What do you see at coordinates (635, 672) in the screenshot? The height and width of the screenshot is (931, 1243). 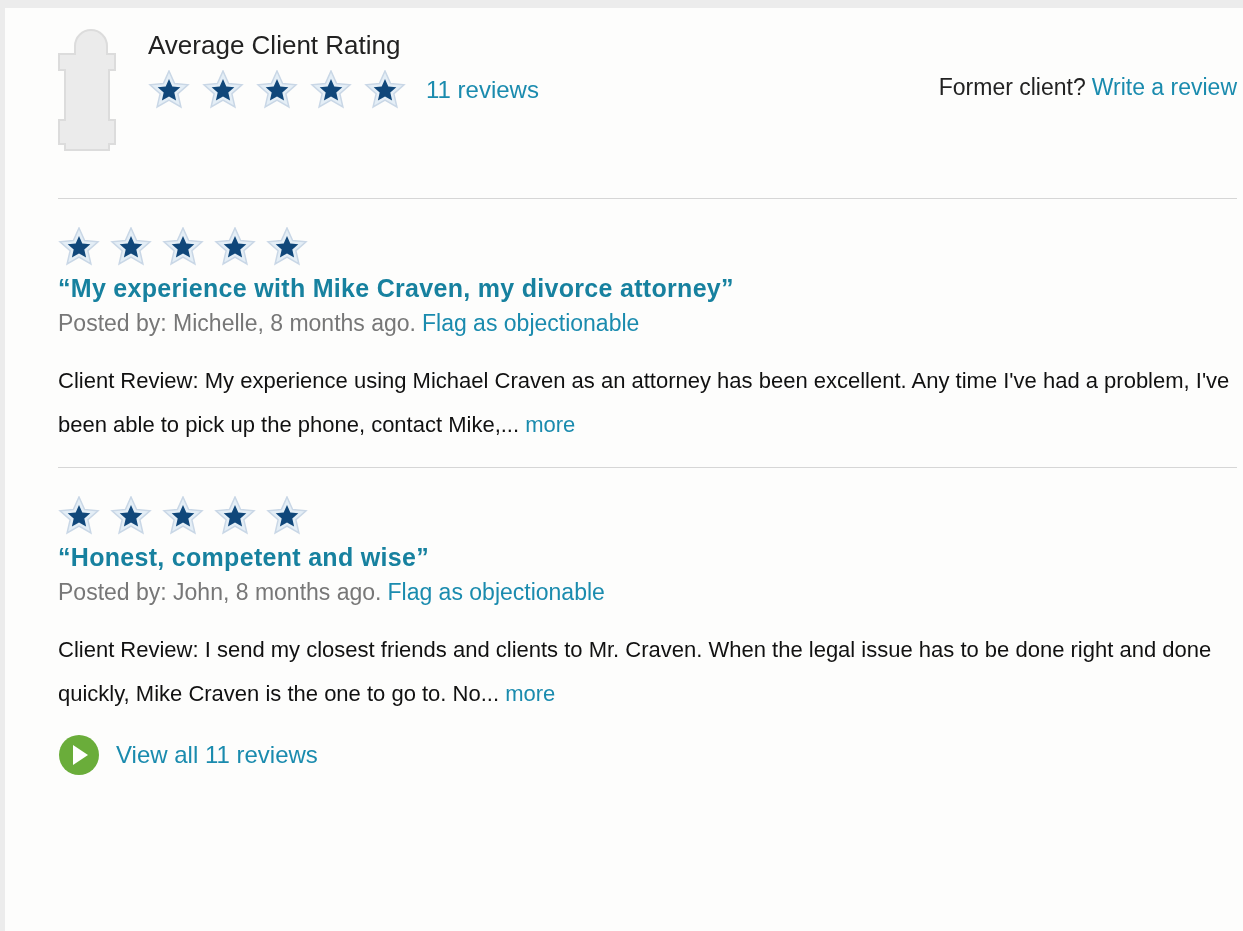 I see `review-text: Client Review: I send my closest friends and clients to Mr. Craven. When the legal issue has to be done right and done quickly, Mike Craven is the one to go to. No... more` at bounding box center [635, 672].